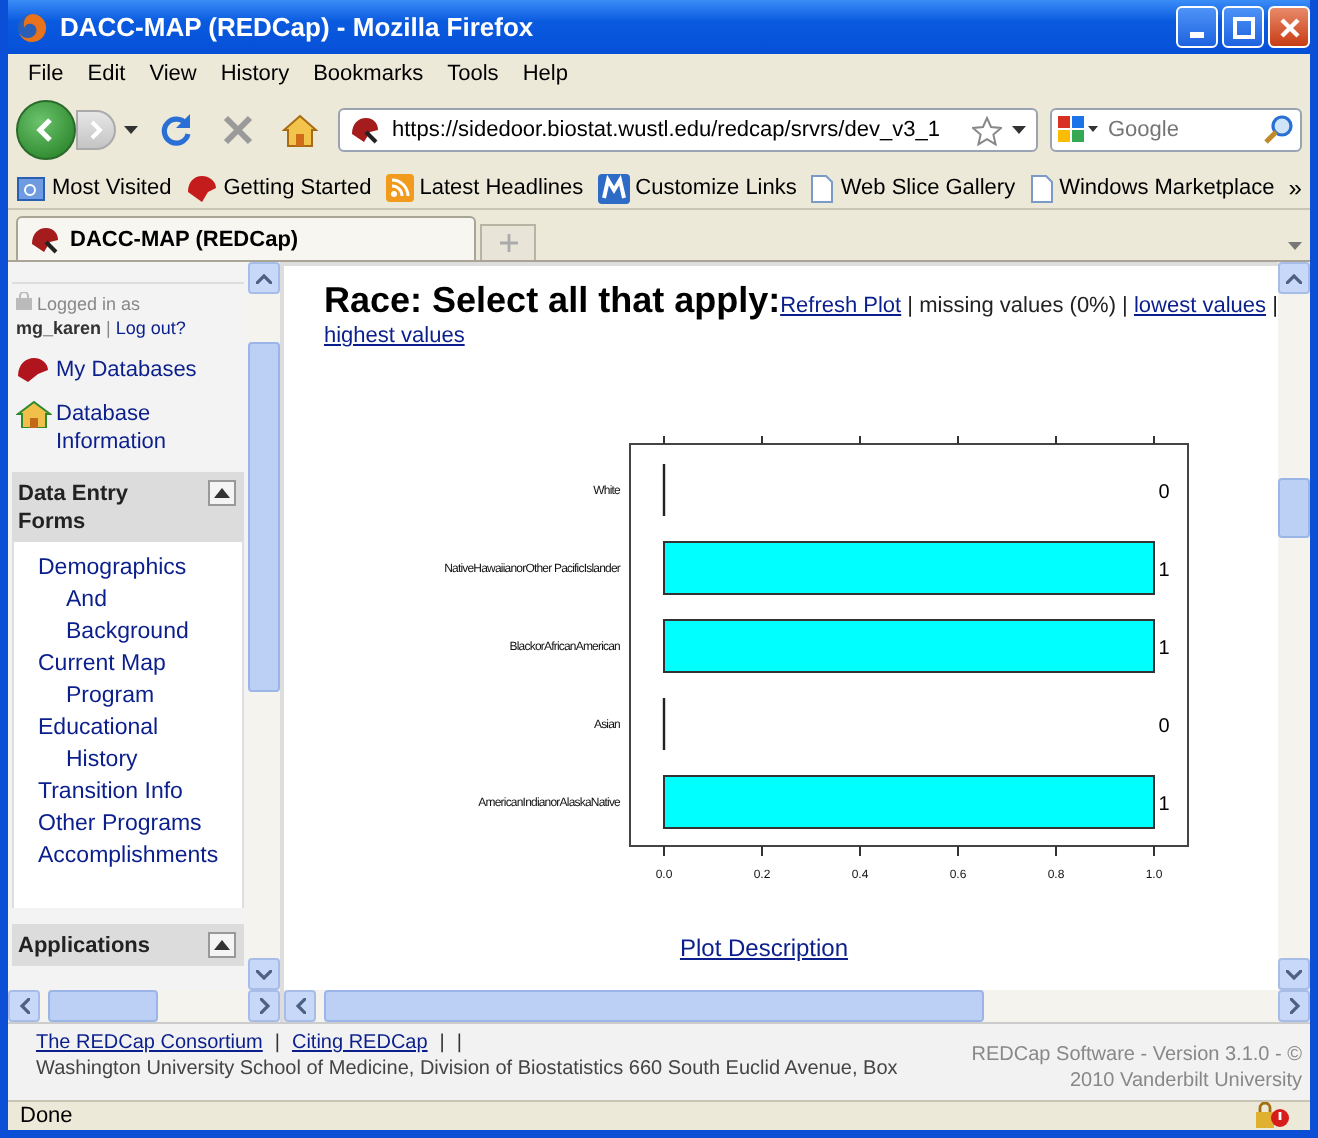  What do you see at coordinates (1019, 130) in the screenshot?
I see `dropdown-icon` at bounding box center [1019, 130].